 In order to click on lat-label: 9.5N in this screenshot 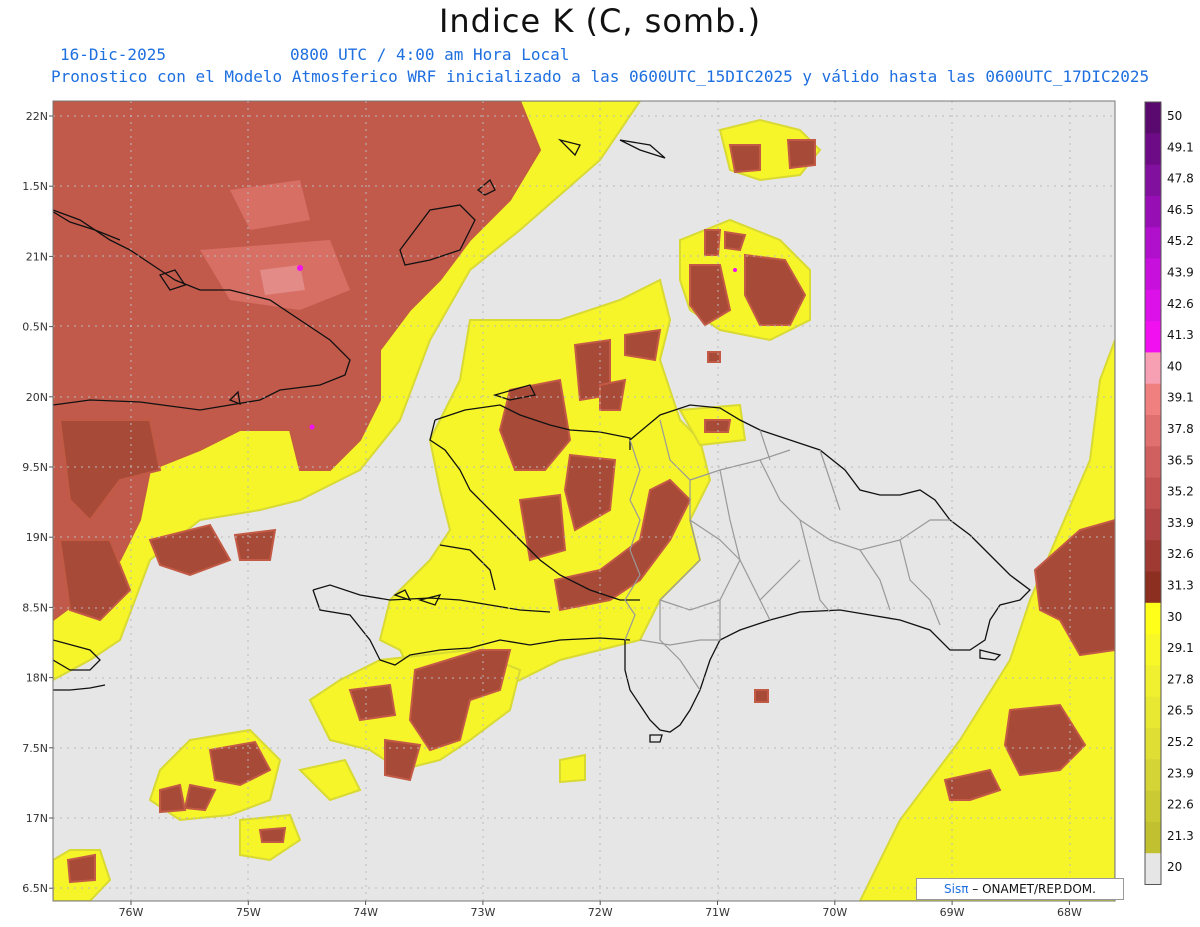, I will do `click(35, 467)`.